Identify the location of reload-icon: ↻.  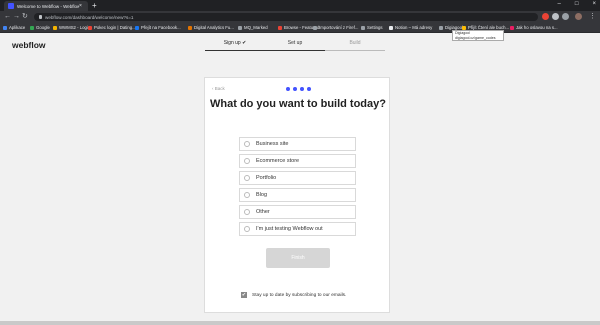
(25, 17).